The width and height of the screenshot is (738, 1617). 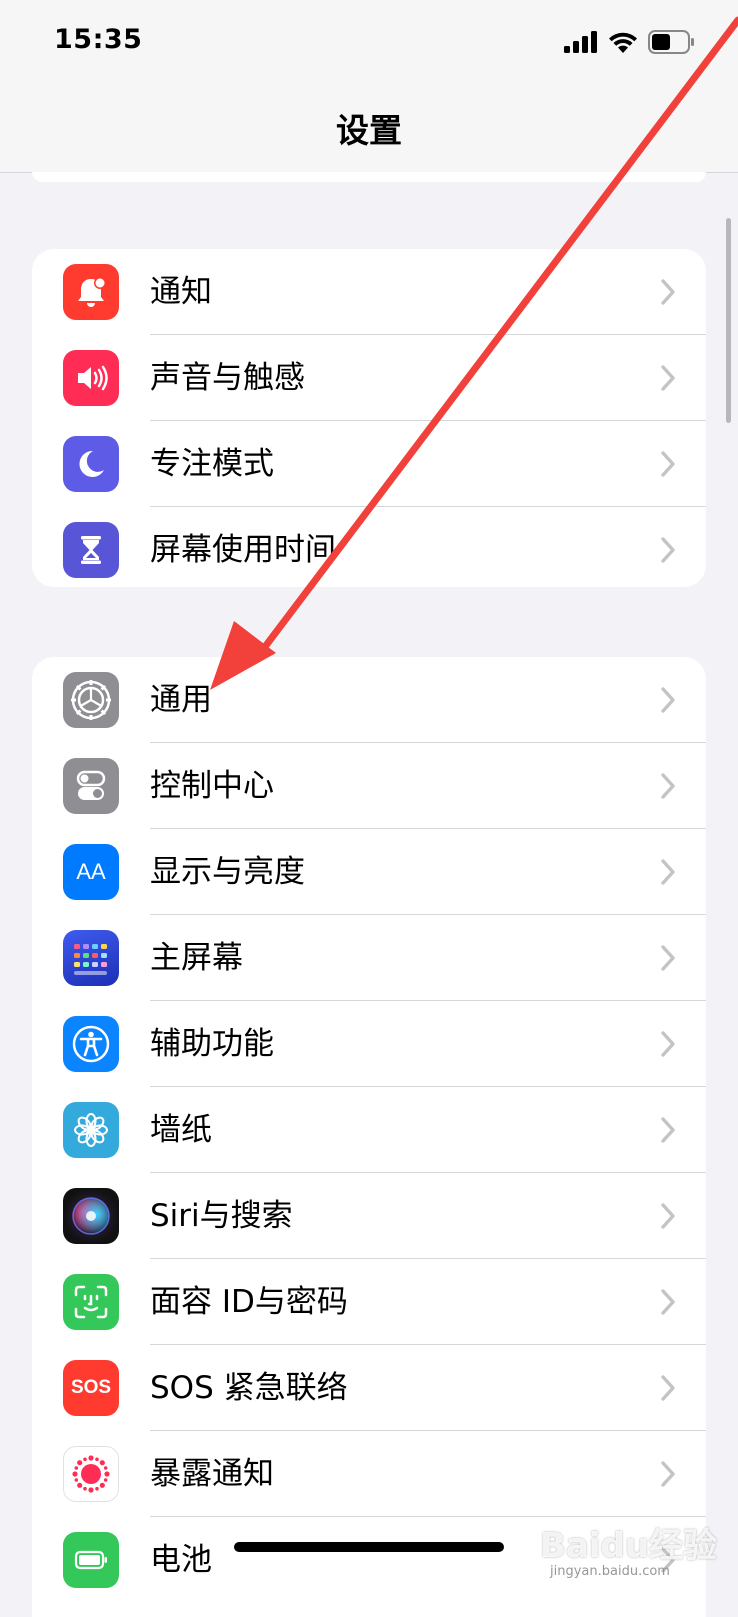 I want to click on text-size-icon: AA, so click(x=91, y=872).